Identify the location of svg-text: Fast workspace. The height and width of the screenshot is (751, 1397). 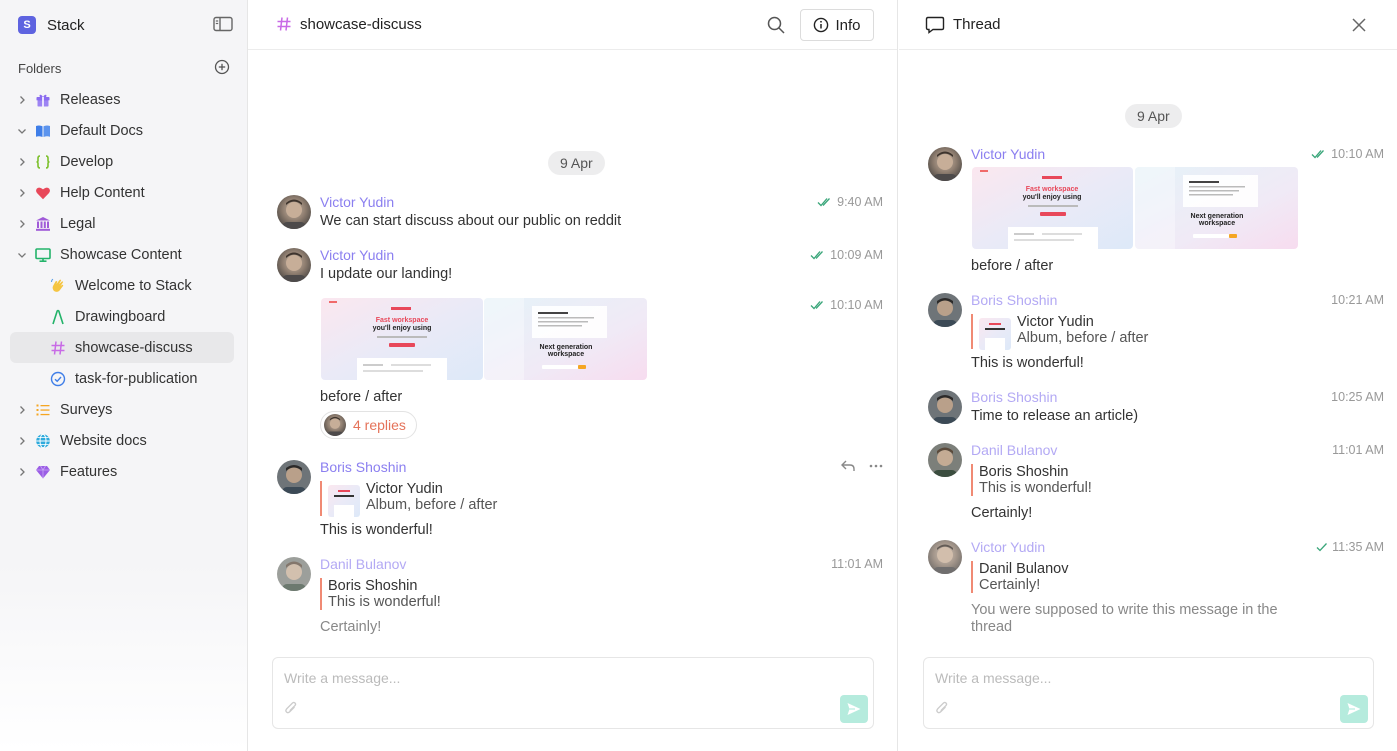
(402, 320).